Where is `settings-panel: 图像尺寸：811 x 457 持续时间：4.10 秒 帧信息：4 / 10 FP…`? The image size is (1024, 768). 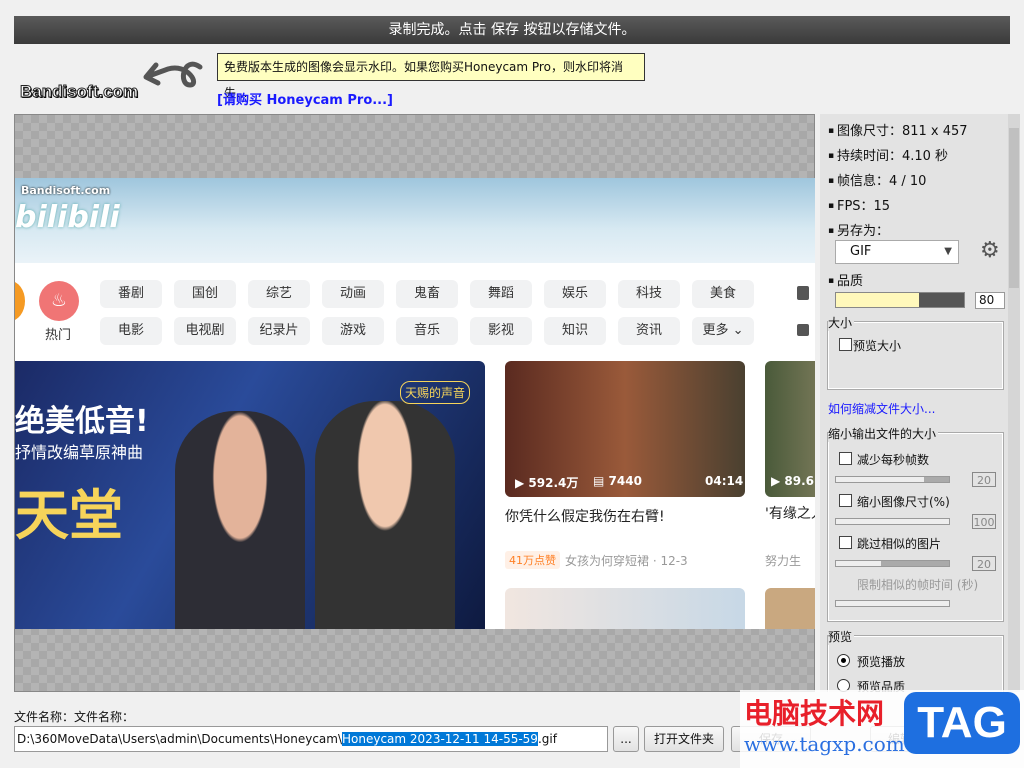 settings-panel: 图像尺寸：811 x 457 持续时间：4.10 秒 帧信息：4 / 10 FP… is located at coordinates (914, 403).